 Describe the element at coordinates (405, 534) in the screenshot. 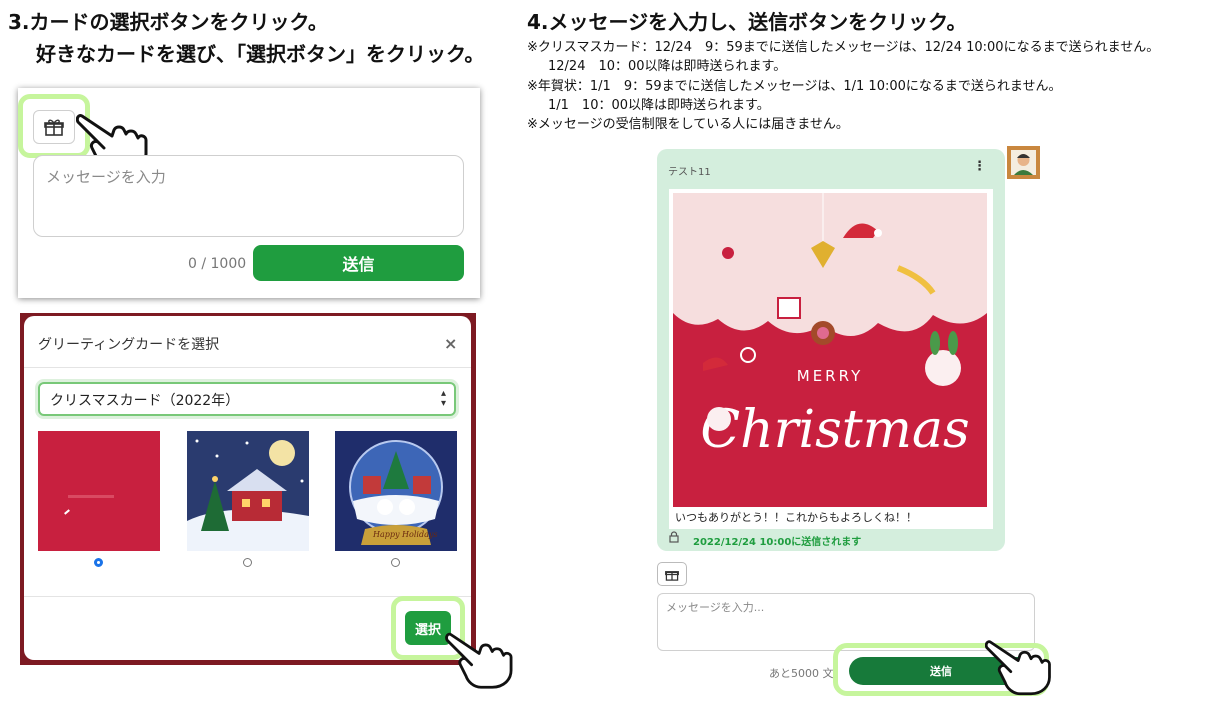

I see `globe-caption: Happy Holidays` at that location.